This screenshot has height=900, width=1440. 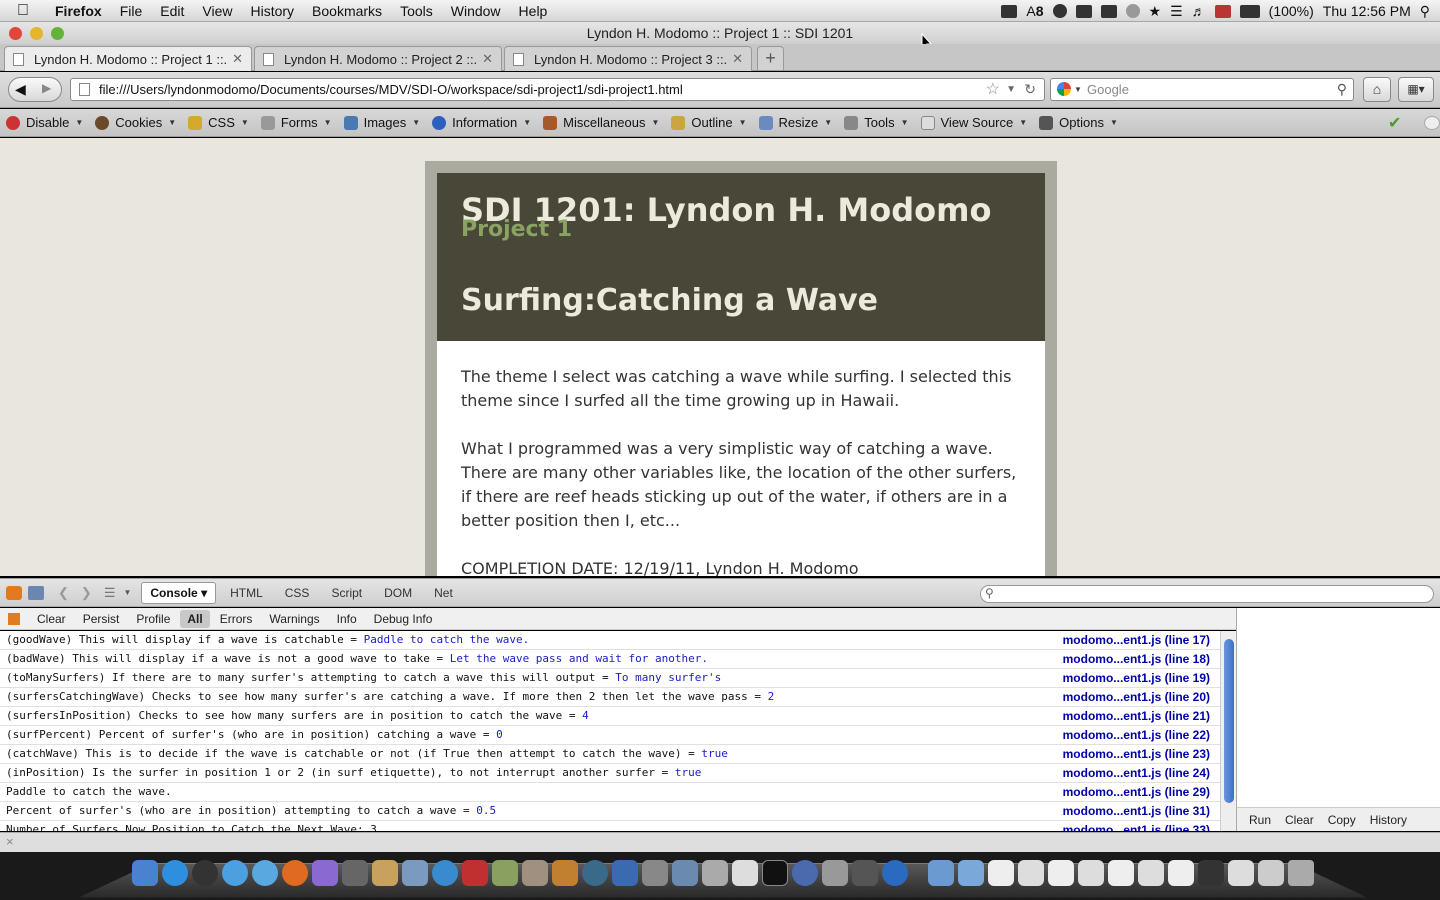 What do you see at coordinates (179, 592) in the screenshot?
I see `tab-console: Console ▾` at bounding box center [179, 592].